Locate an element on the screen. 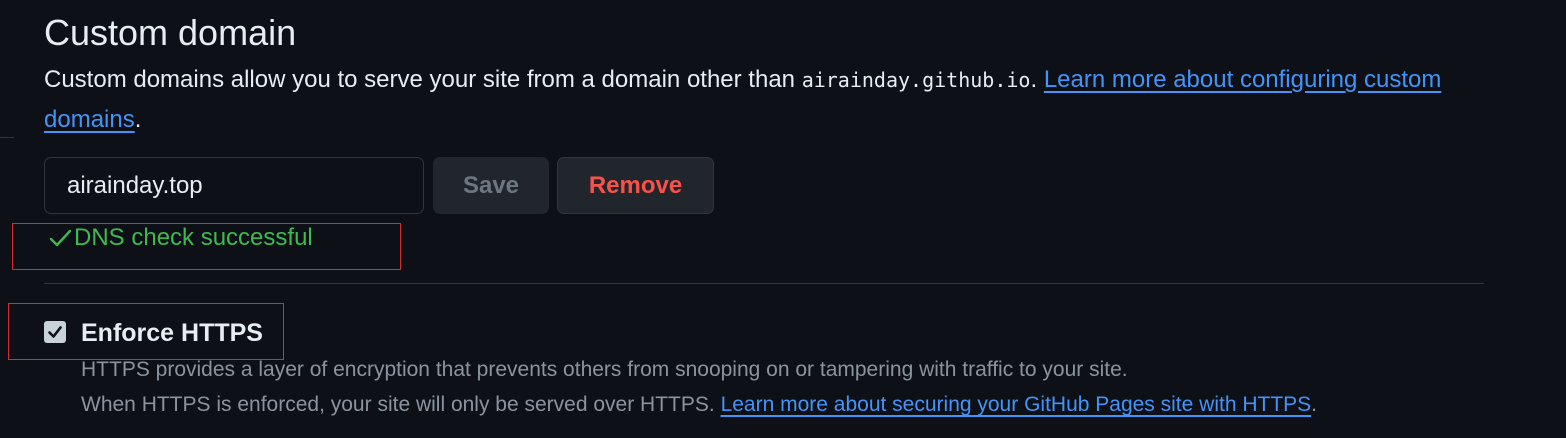 The width and height of the screenshot is (1566, 438). description-mid: . is located at coordinates (1037, 79).